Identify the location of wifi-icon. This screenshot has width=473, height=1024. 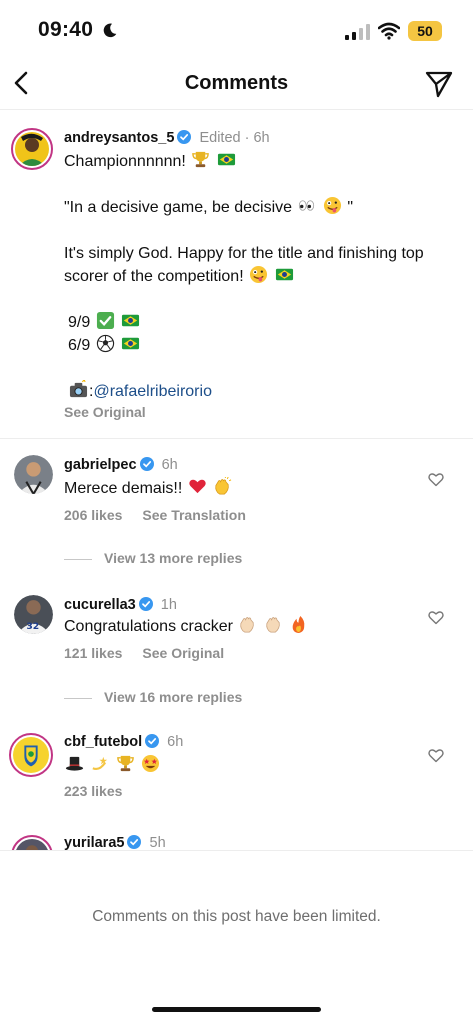
(389, 31).